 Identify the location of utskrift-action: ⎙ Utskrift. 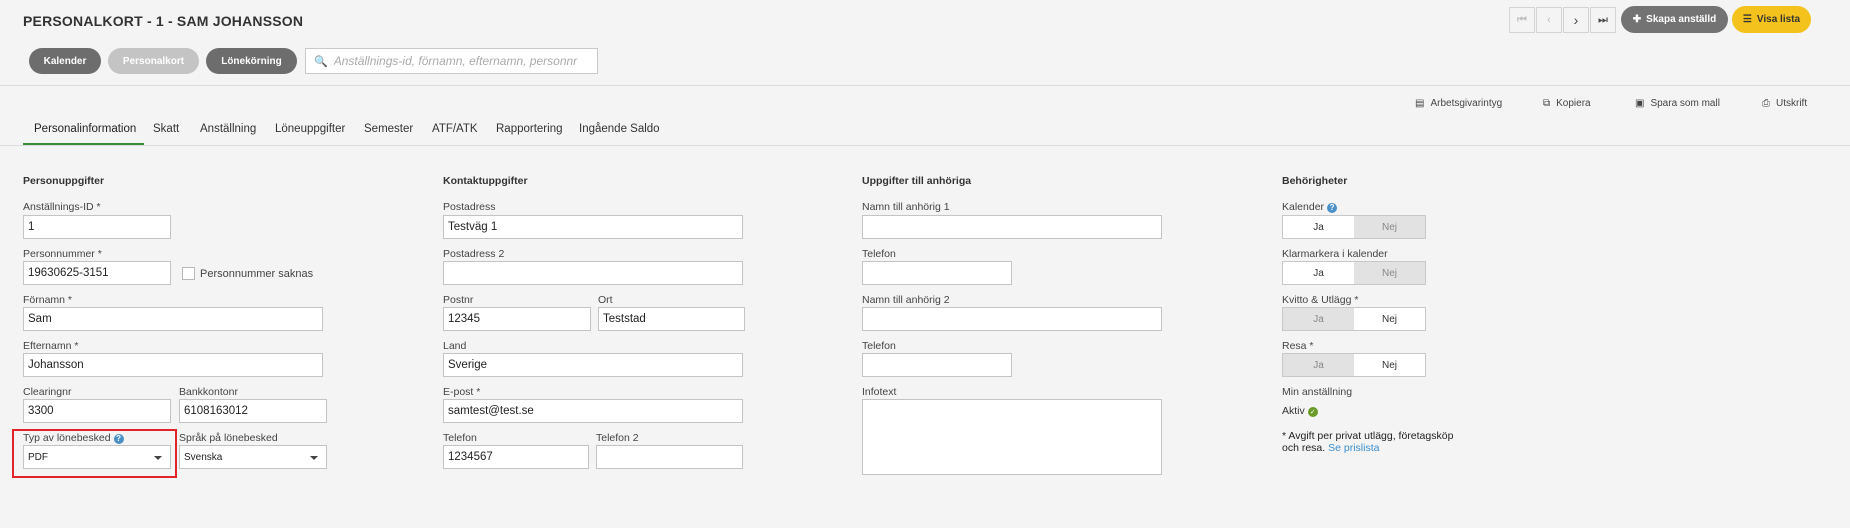
(1784, 103).